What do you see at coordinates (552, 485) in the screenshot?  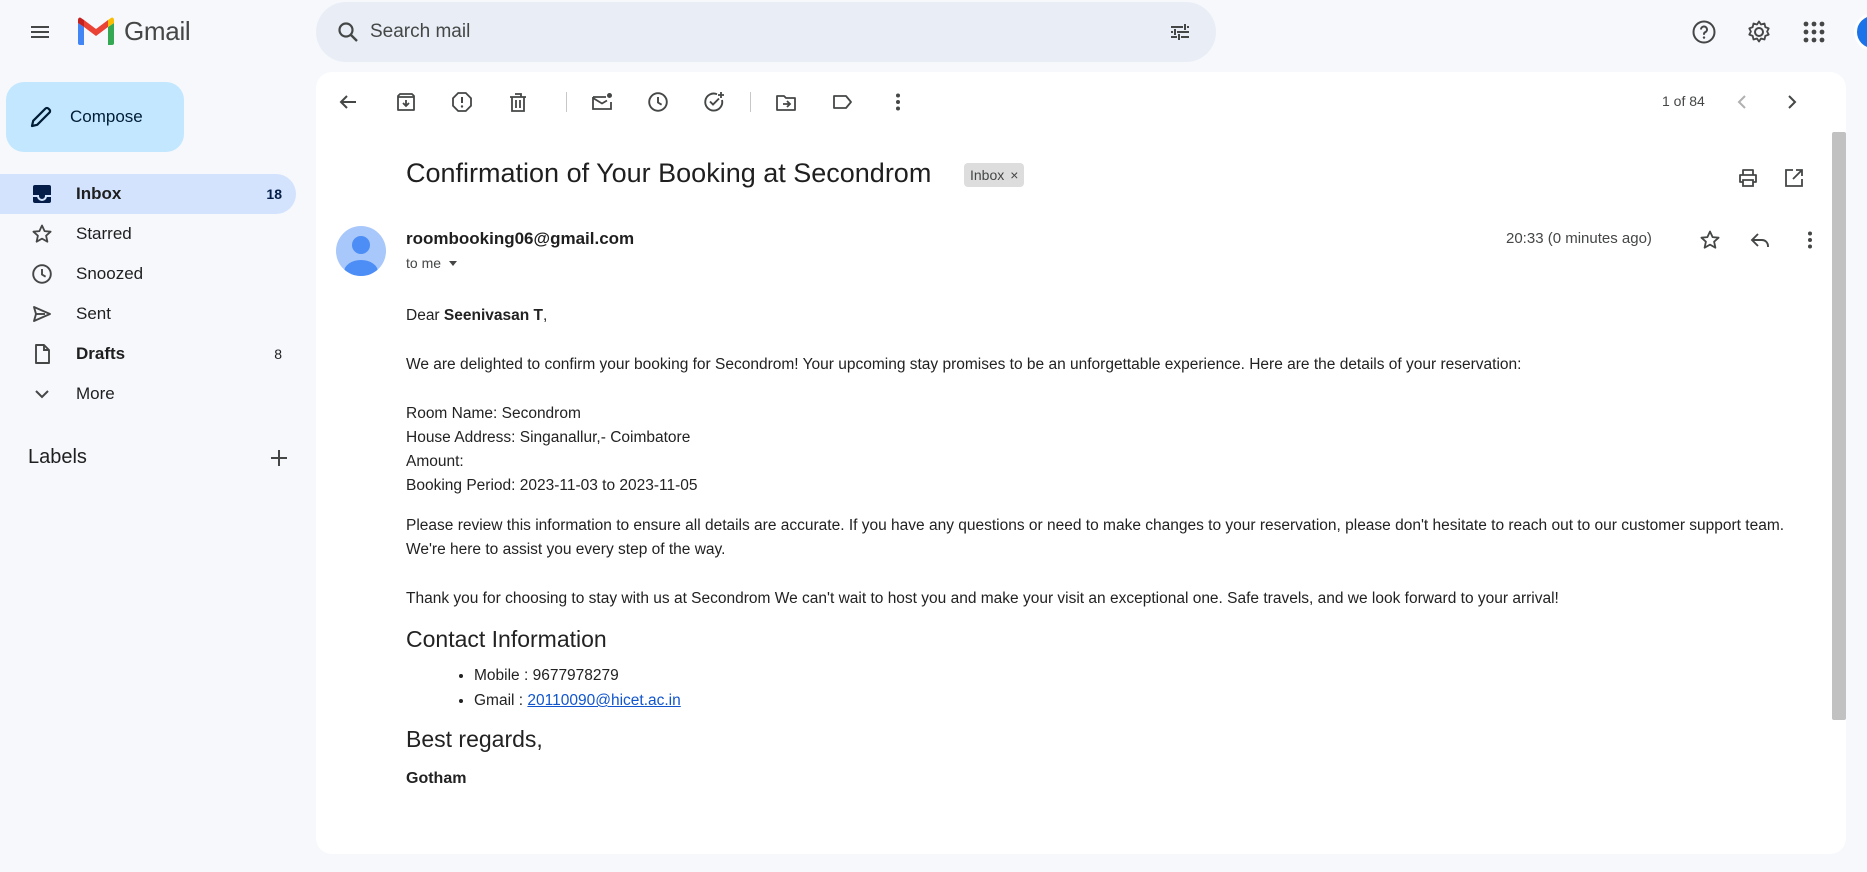 I see `booking-period-line: Booking Period: 2023-11-03 to 2023-11-05` at bounding box center [552, 485].